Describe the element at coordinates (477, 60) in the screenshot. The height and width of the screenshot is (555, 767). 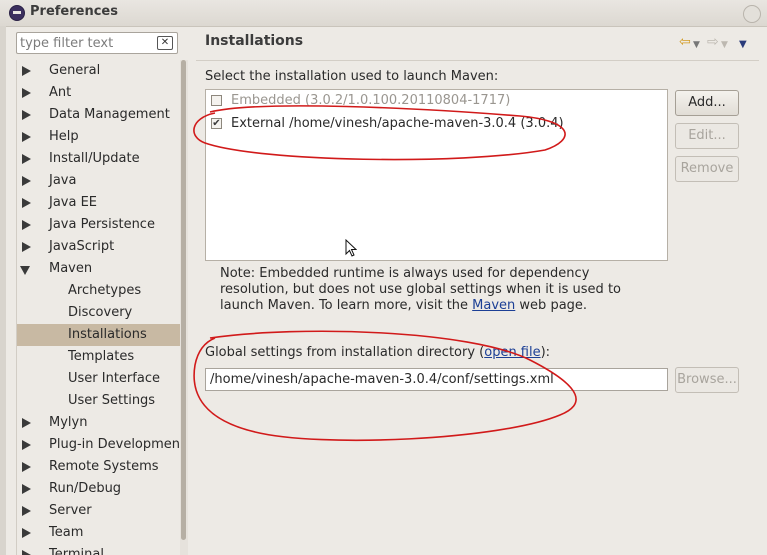
I see `title-separator` at that location.